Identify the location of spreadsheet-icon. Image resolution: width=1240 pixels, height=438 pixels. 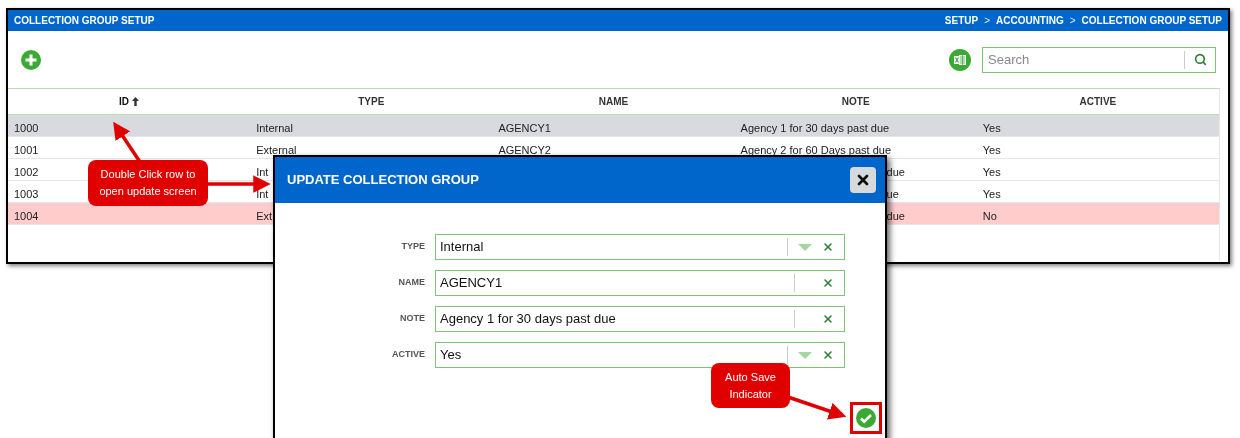
(960, 59).